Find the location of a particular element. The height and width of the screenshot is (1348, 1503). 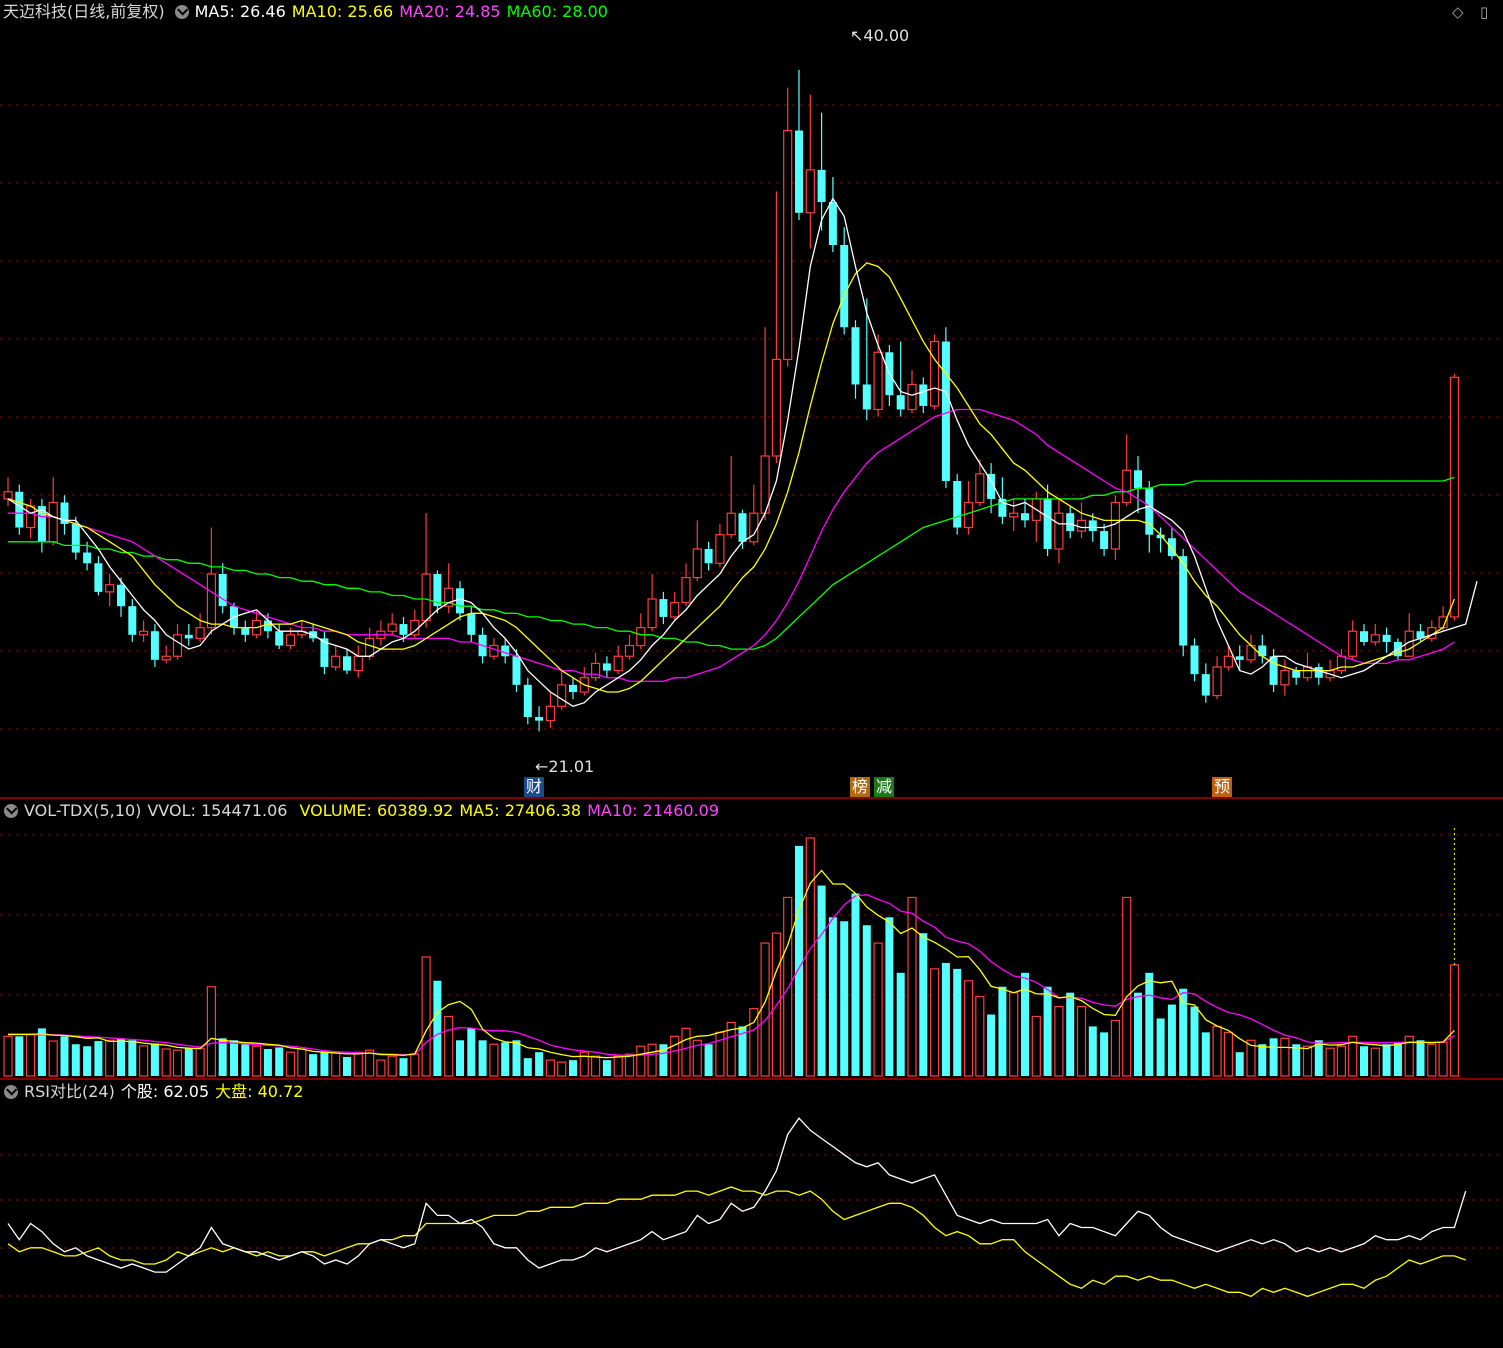

expand-icon: ▯ is located at coordinates (1484, 12).